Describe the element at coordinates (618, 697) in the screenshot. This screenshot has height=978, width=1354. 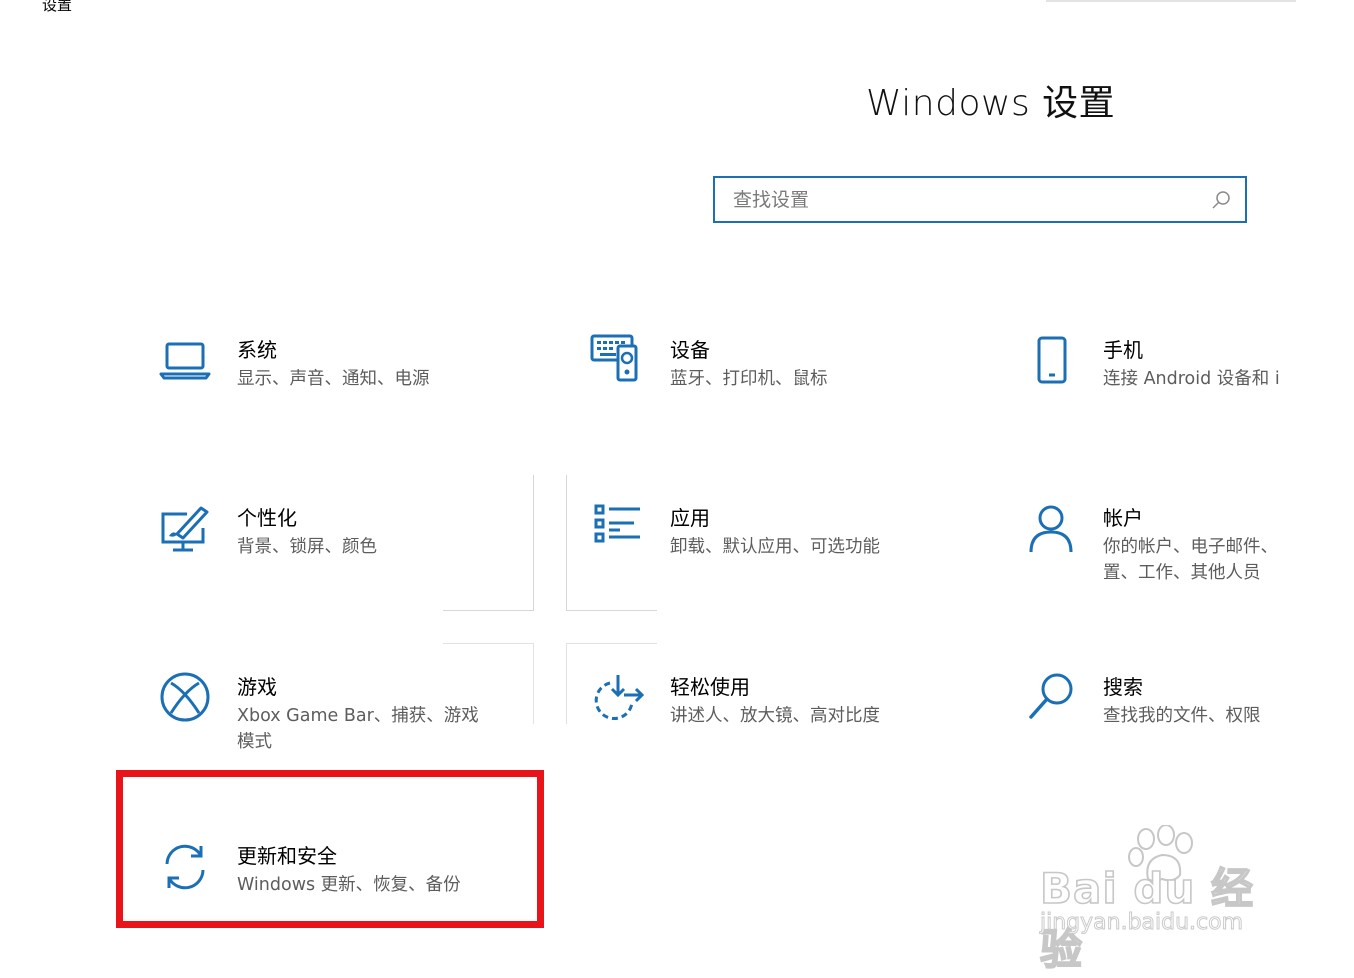
I see `ease-of-access-icon` at that location.